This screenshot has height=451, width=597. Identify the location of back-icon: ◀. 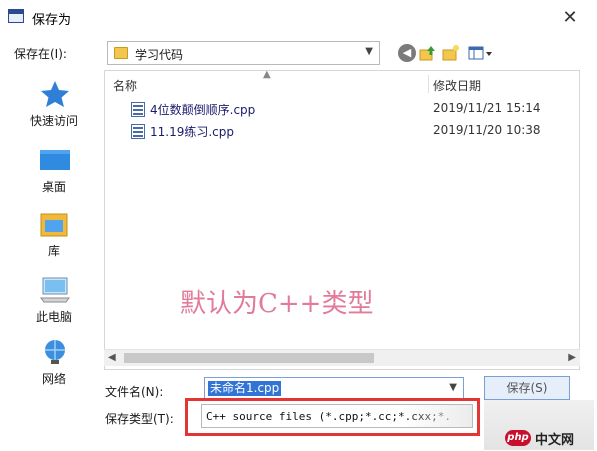
(407, 53).